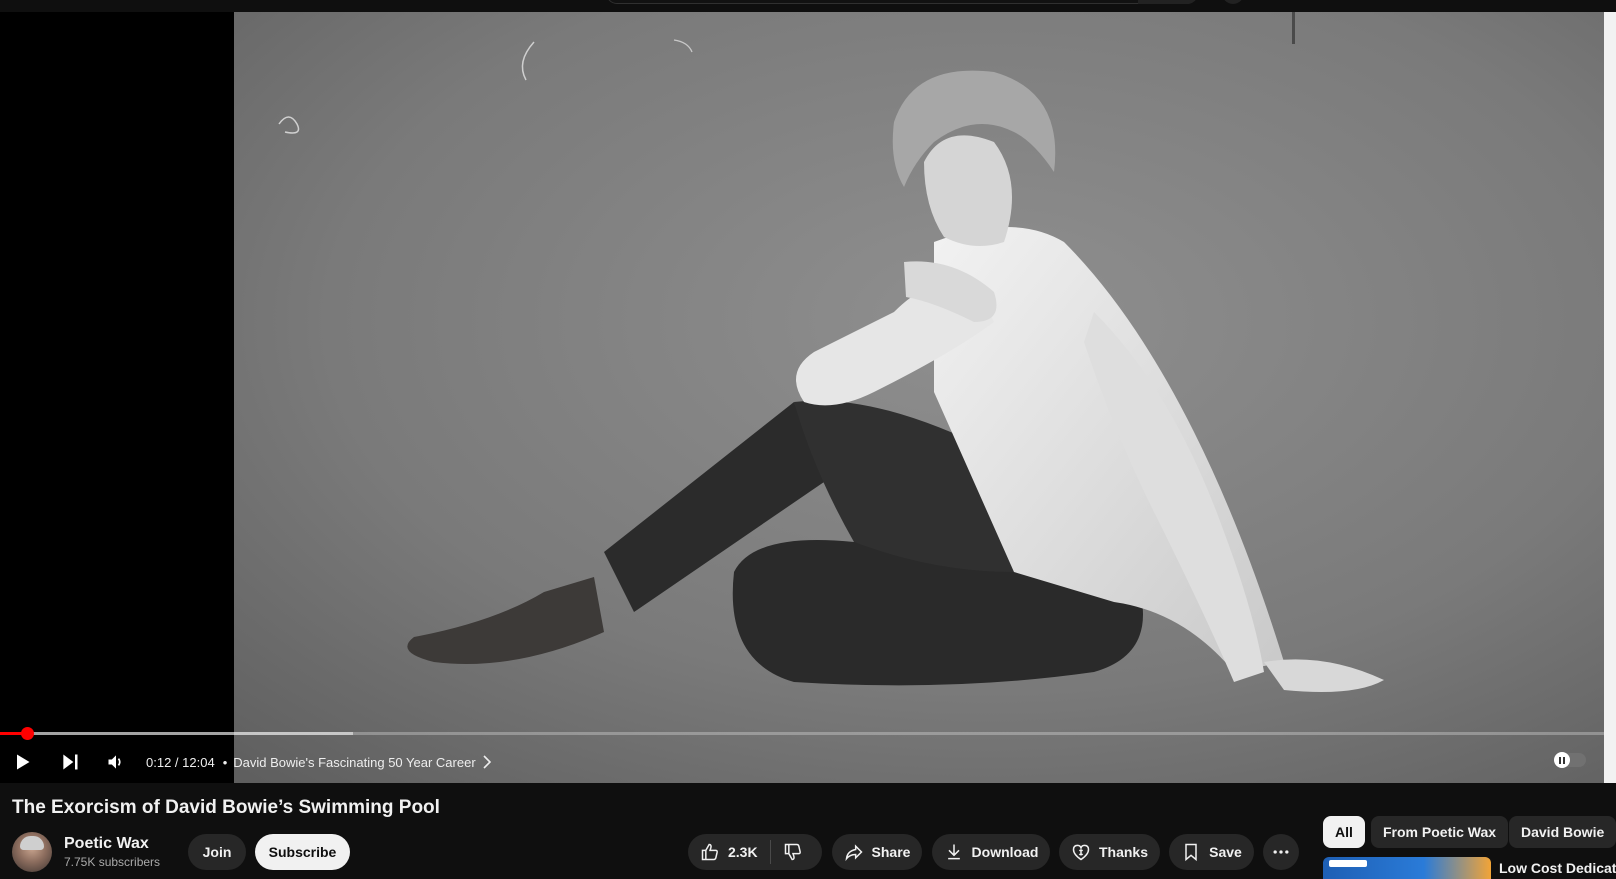 Image resolution: width=1616 pixels, height=879 pixels. I want to click on like-count: 2.3K, so click(743, 852).